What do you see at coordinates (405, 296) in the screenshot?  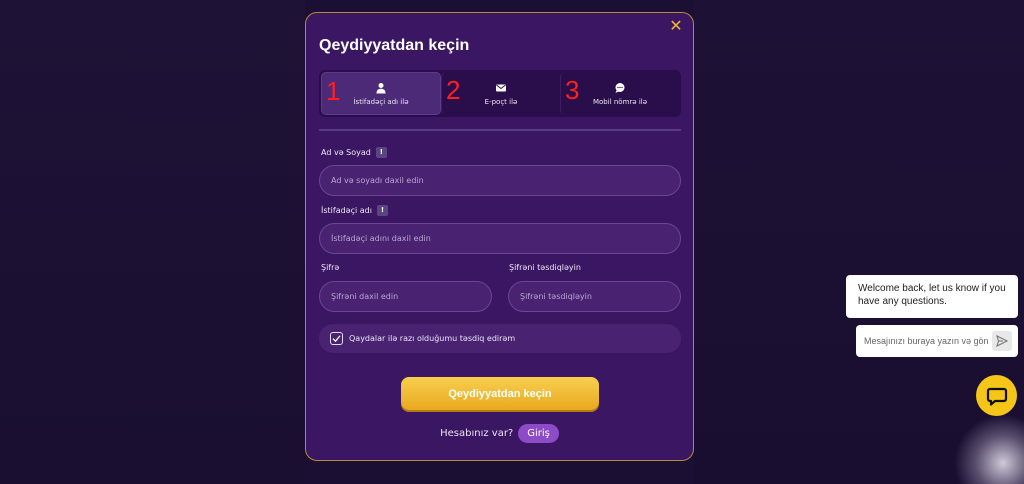 I see `password-input: Şifrəni daxil edin` at bounding box center [405, 296].